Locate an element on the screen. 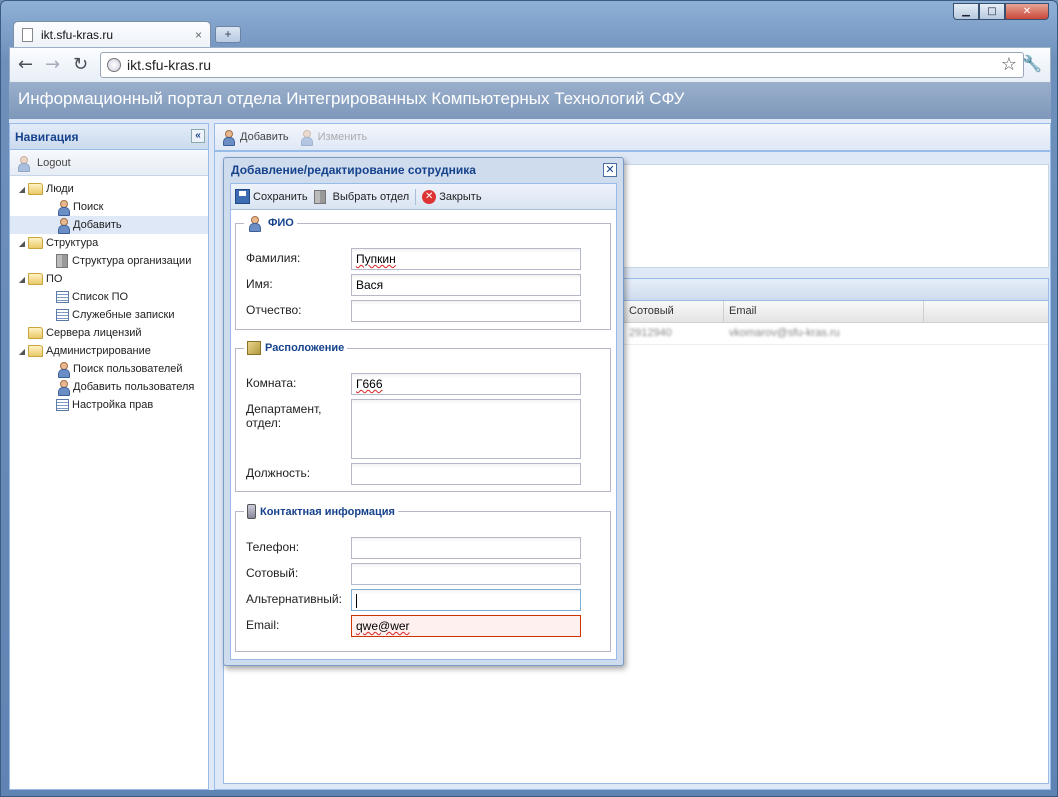  navigation-title: Навигация is located at coordinates (47, 137).